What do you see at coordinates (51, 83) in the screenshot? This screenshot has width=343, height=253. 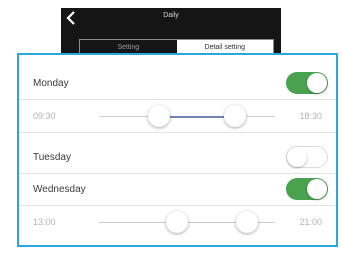 I see `day-label: Monday` at bounding box center [51, 83].